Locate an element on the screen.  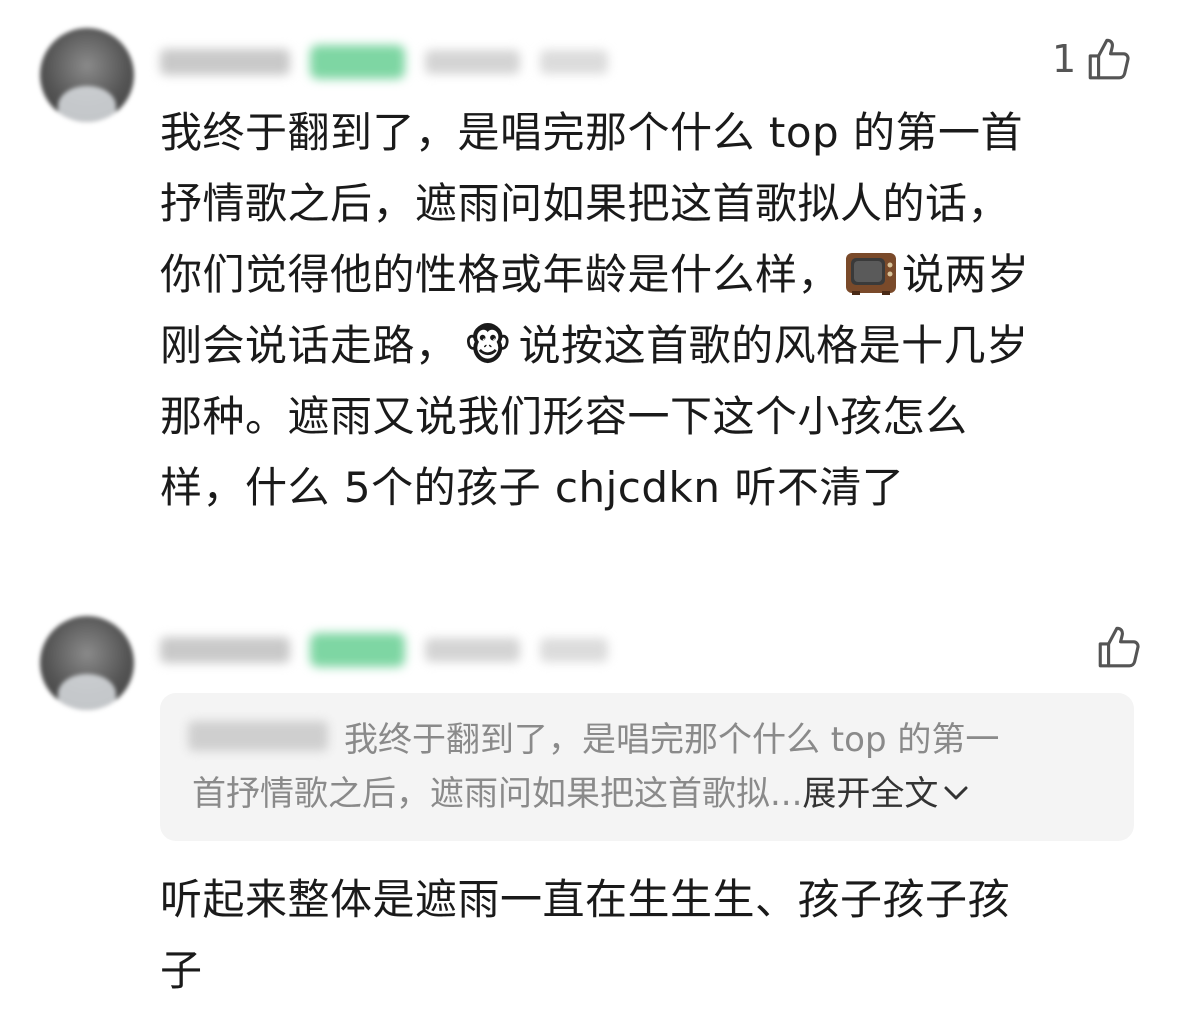
comment-line: 听起来整体是遮雨一直在生生生、孩子孩子孩 is located at coordinates (585, 899).